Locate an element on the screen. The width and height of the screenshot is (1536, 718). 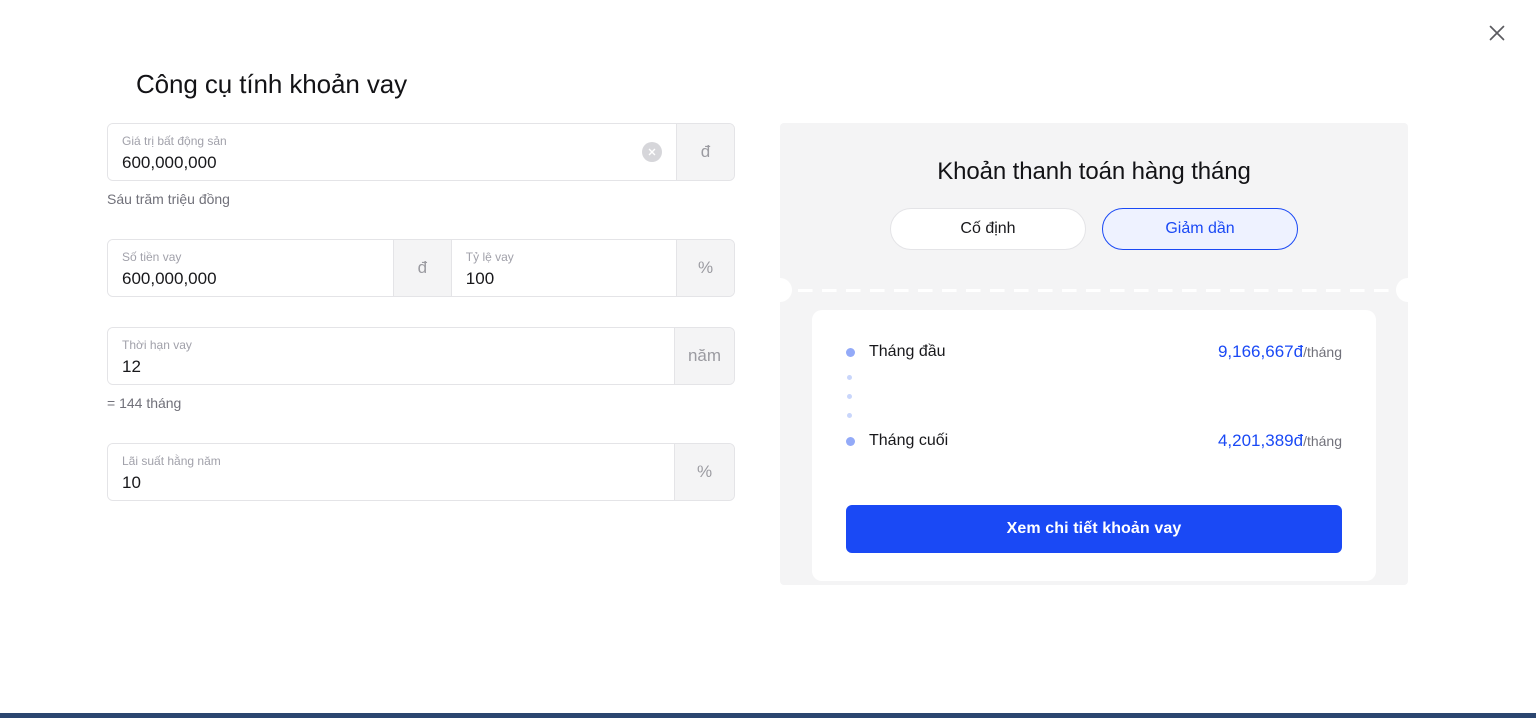
loan-amount-cell: Số tiền vay is located at coordinates (250, 268).